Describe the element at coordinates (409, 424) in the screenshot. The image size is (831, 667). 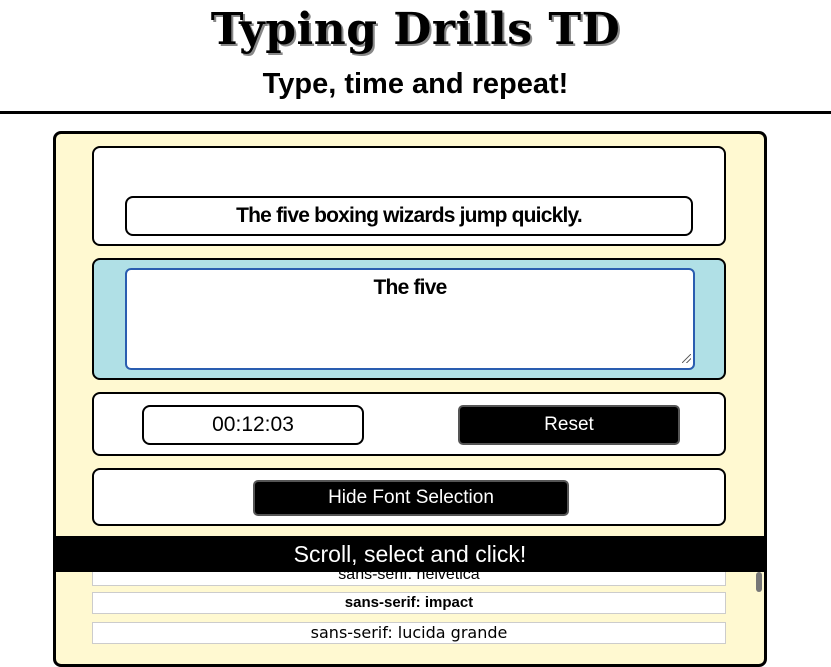
I see `timer-card: 00:12:03 Reset` at that location.